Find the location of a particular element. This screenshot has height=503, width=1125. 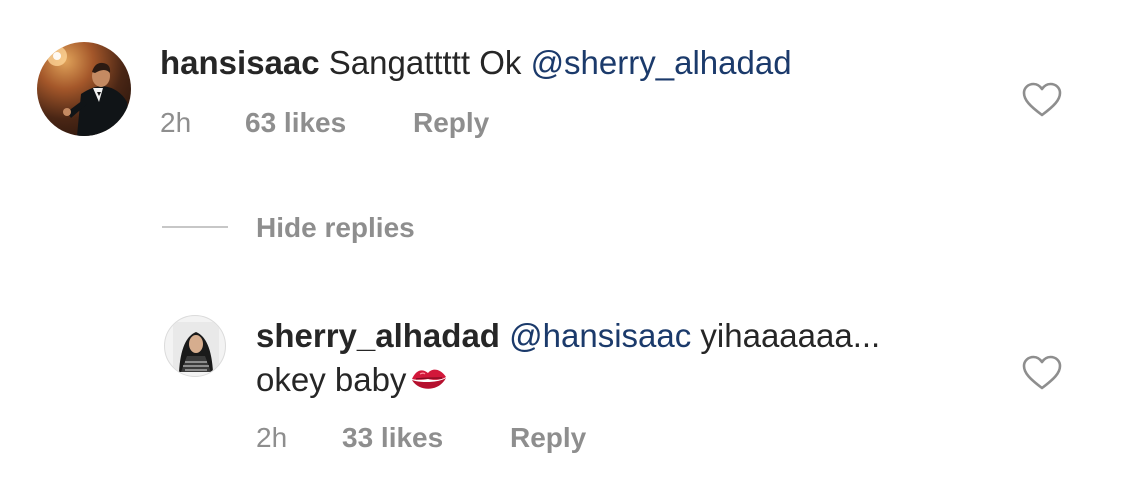

comment-body: hansisaac Sangattttt Ok @sherry_alhadad is located at coordinates (476, 63).